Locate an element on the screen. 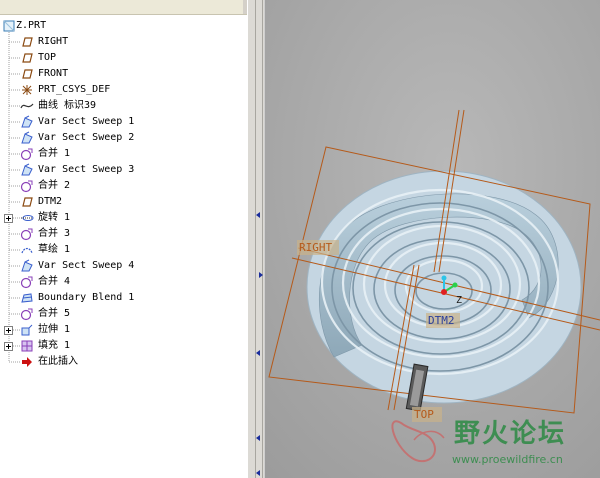 Image resolution: width=600 pixels, height=478 pixels. tree-item: 填充 1 is located at coordinates (123, 346).